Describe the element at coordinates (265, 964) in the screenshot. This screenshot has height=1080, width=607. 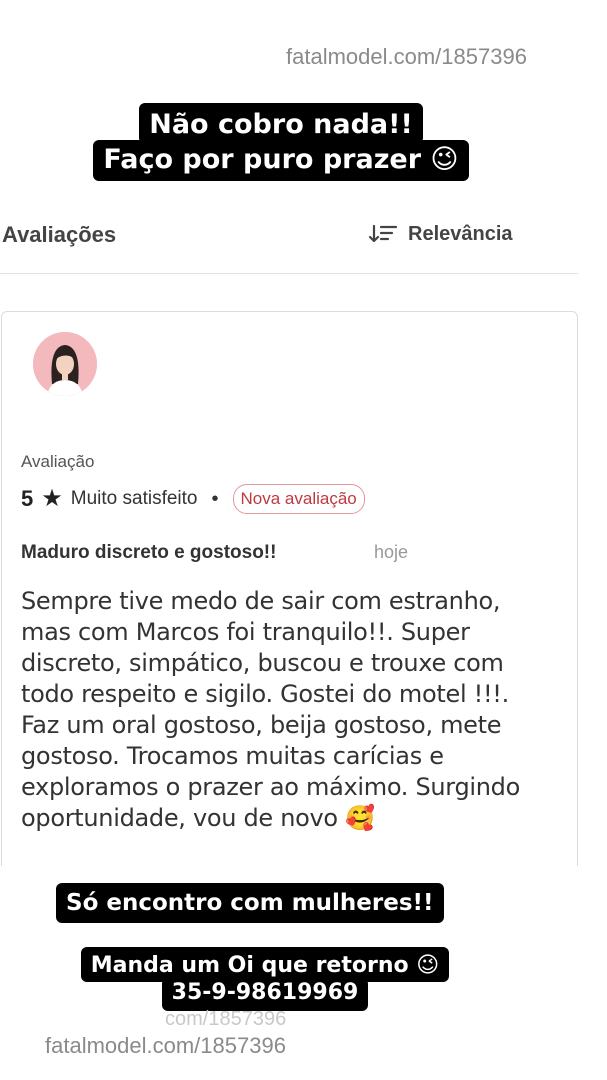
I see `caption-bottom-line1: Manda um Oi que retorno 😉` at that location.